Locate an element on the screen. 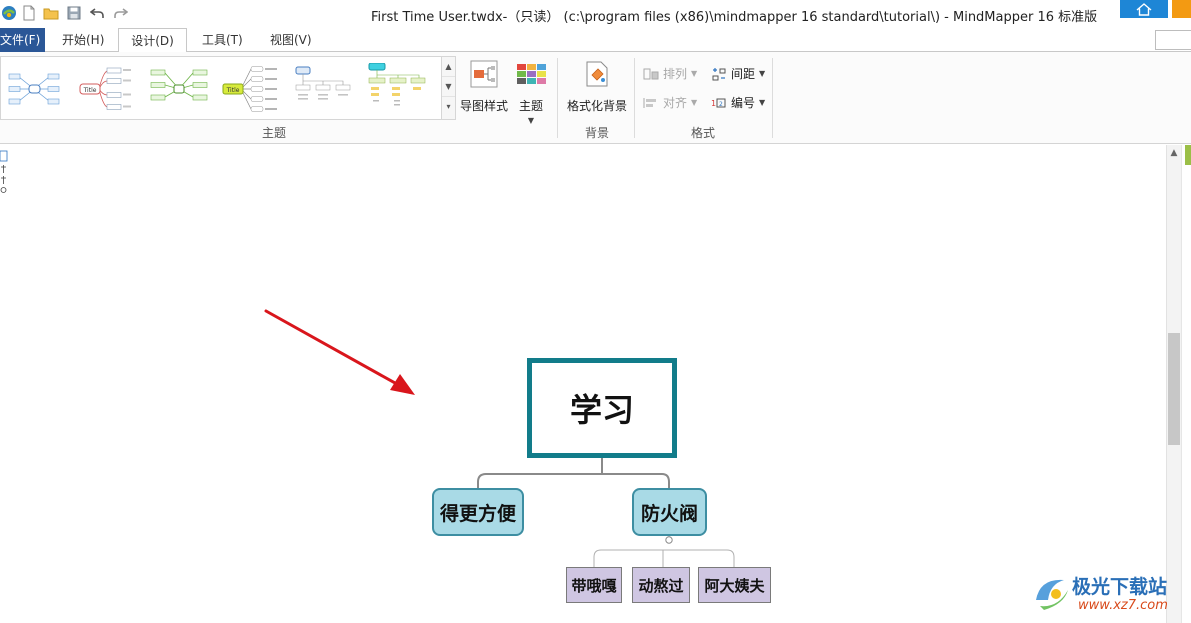 The width and height of the screenshot is (1191, 623). format-background-label: 格式化背景 is located at coordinates (596, 106).